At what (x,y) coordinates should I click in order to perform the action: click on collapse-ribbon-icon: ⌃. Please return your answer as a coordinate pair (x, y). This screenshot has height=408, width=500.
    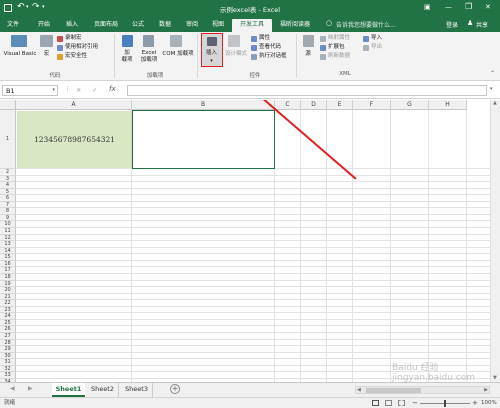
    Looking at the image, I should click on (492, 73).